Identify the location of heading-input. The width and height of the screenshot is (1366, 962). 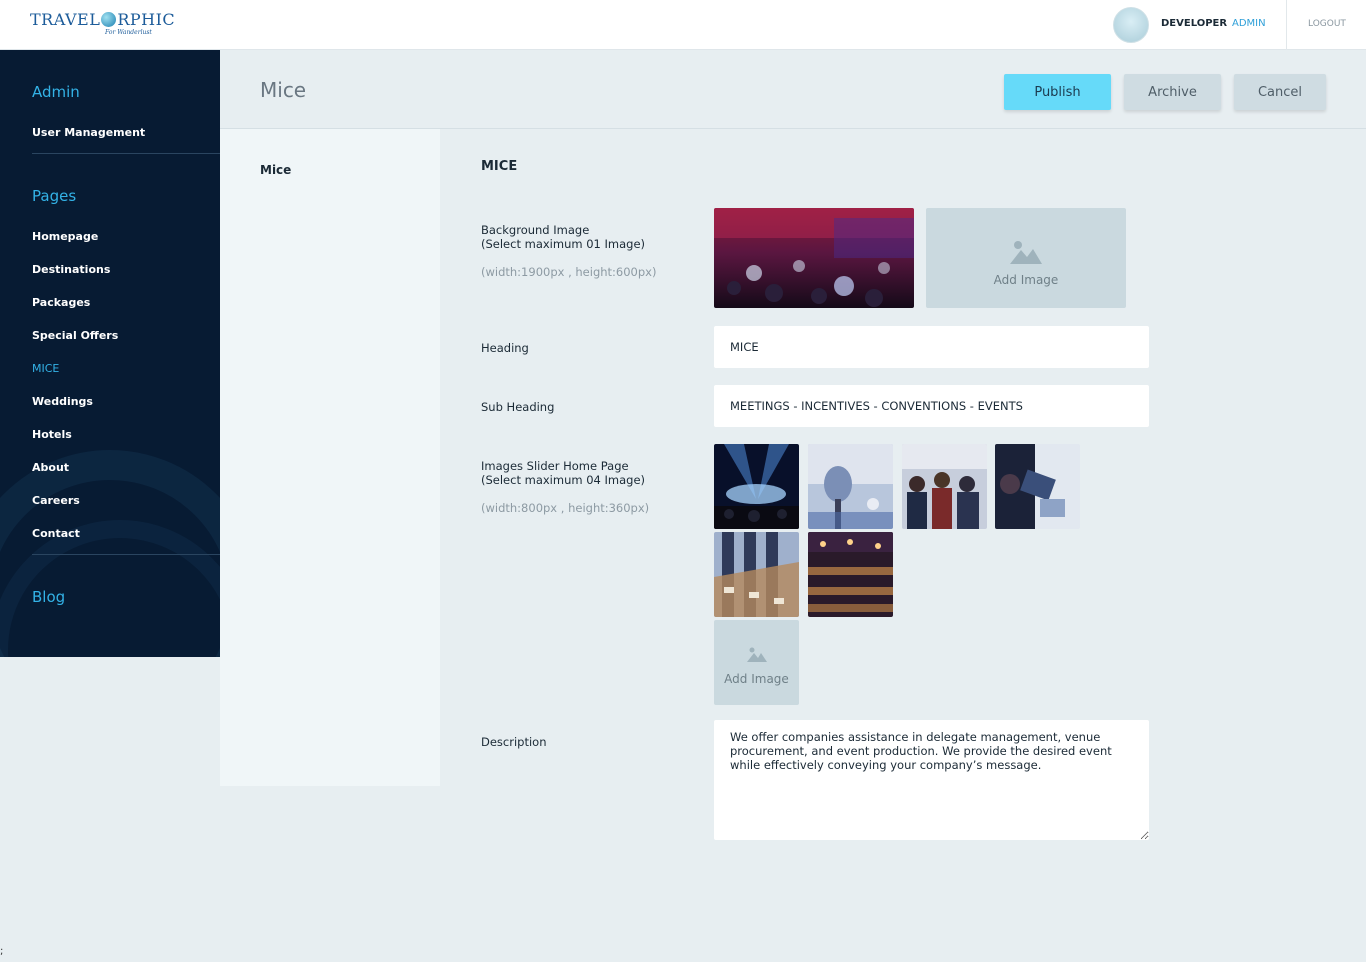
(931, 347).